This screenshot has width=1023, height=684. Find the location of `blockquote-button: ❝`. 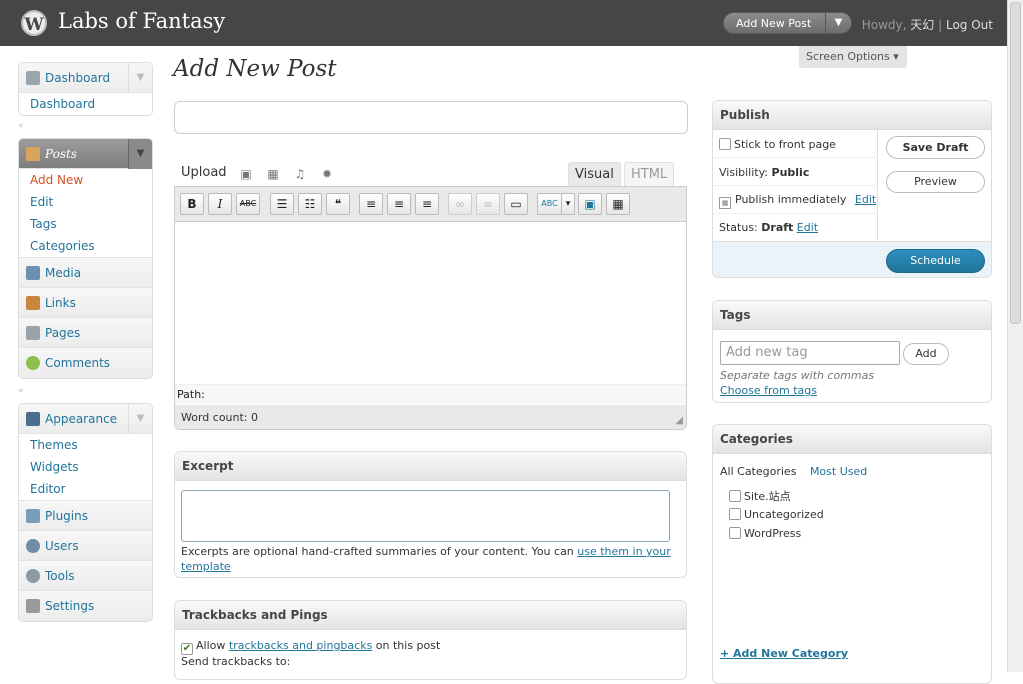

blockquote-button: ❝ is located at coordinates (338, 204).